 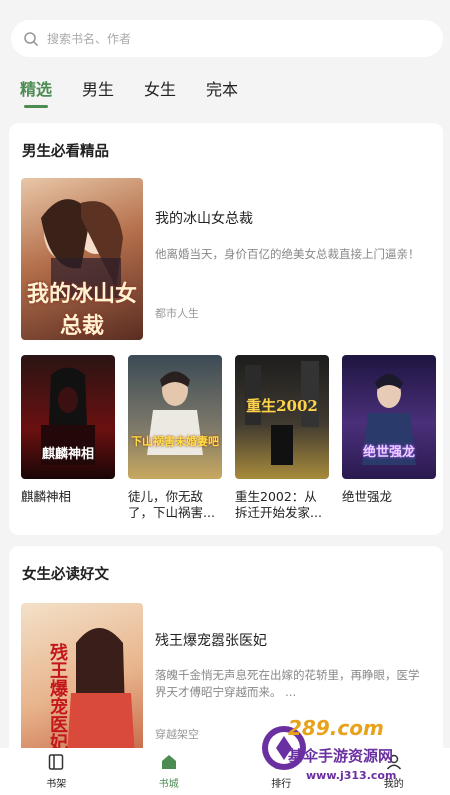 I want to click on featured-book-title: 残王爆宠嚣张医妃, so click(x=211, y=640).